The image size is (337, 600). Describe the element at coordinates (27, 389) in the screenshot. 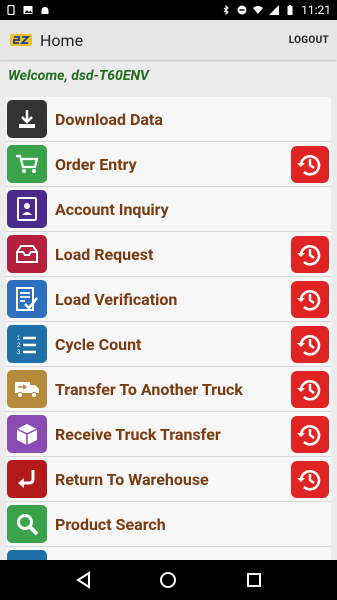

I see `truck-transfer-icon` at that location.